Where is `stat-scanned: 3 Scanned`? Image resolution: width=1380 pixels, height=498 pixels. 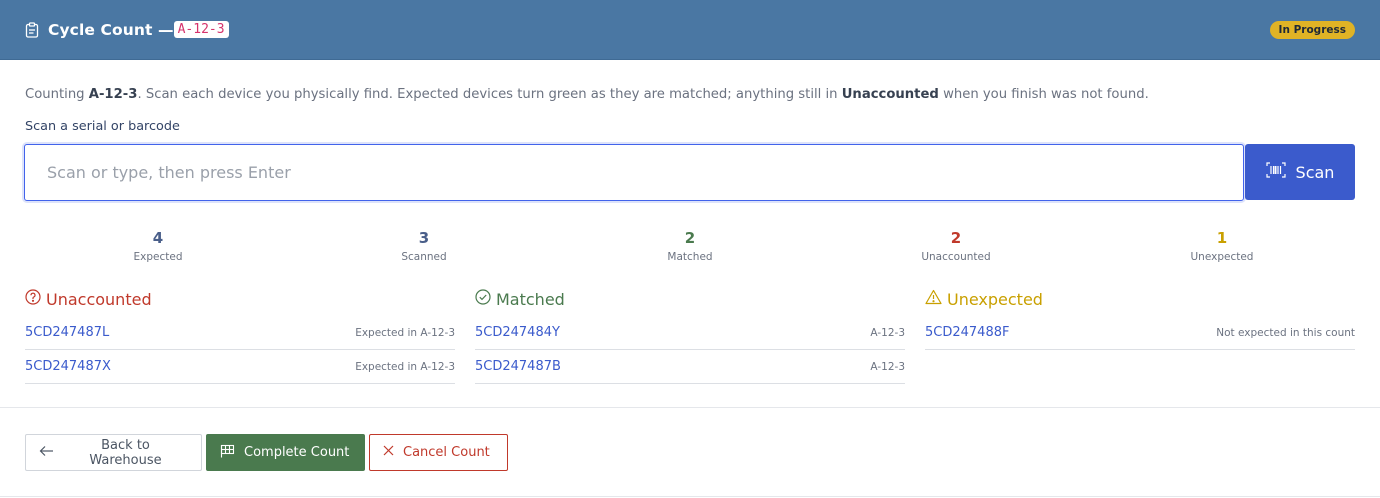 stat-scanned: 3 Scanned is located at coordinates (424, 245).